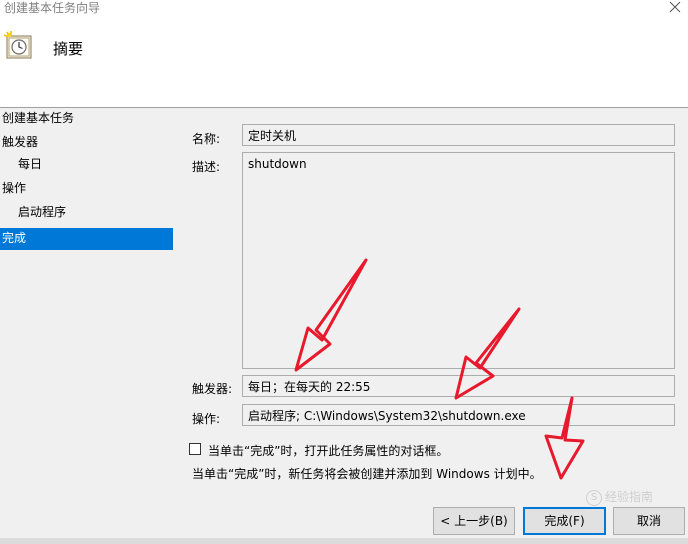  Describe the element at coordinates (344, 541) in the screenshot. I see `bottom-edge` at that location.